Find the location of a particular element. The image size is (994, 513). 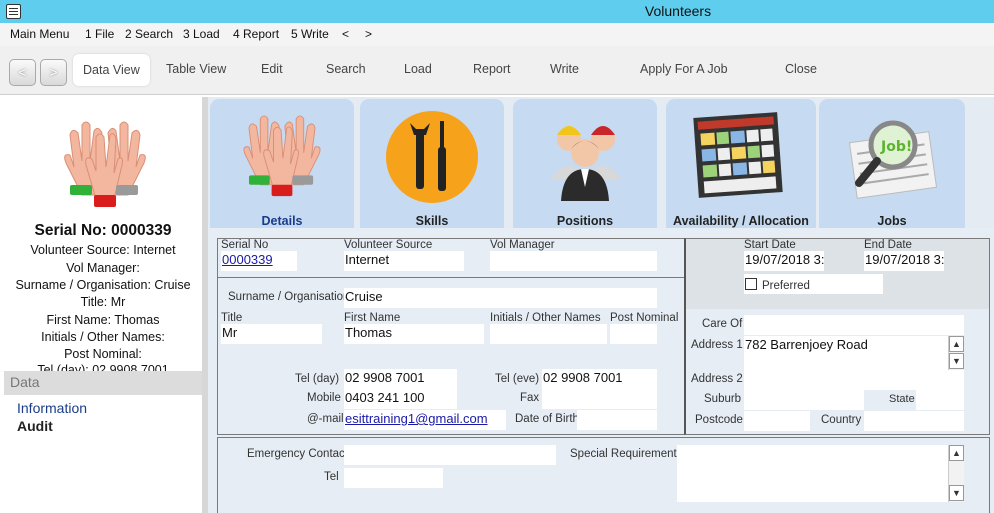

state-label-cell: State is located at coordinates (890, 400).